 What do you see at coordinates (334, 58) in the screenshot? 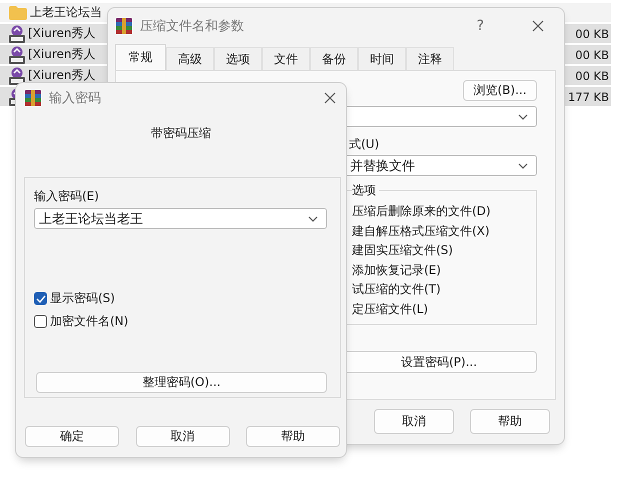
I see `tab: 备份` at bounding box center [334, 58].